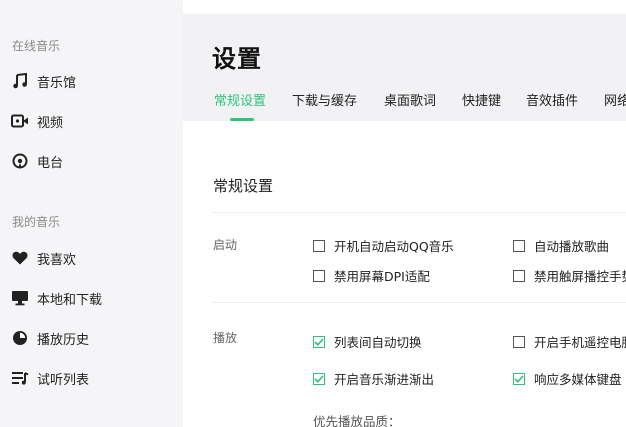  What do you see at coordinates (20, 258) in the screenshot?
I see `heart-icon` at bounding box center [20, 258].